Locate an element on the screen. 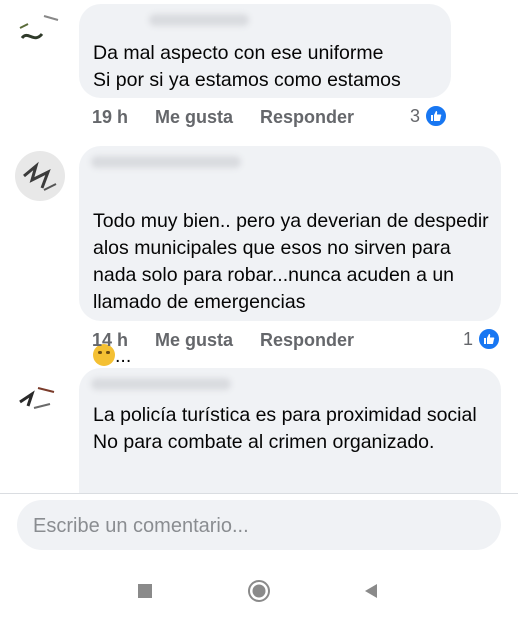 This screenshot has height=620, width=518. comment-input is located at coordinates (258, 526).